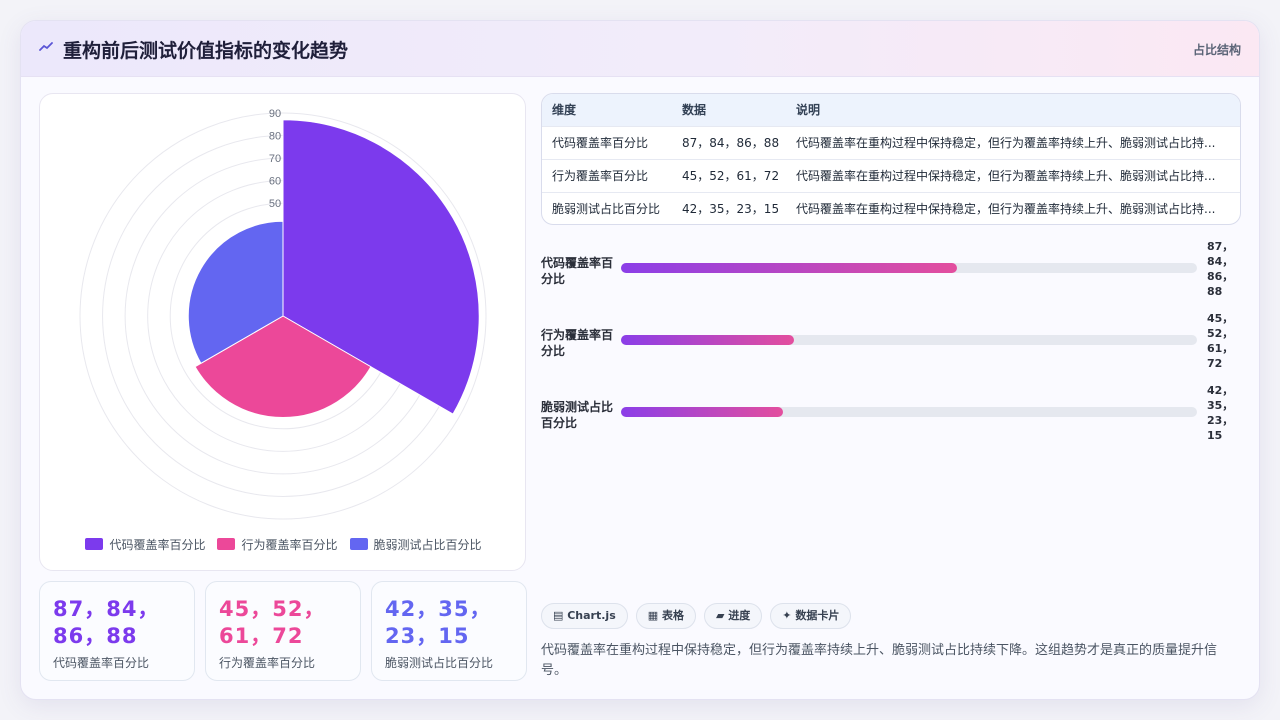 The height and width of the screenshot is (720, 1280). What do you see at coordinates (289, 544) in the screenshot?
I see `legend-label: 行为覆盖率百分比` at bounding box center [289, 544].